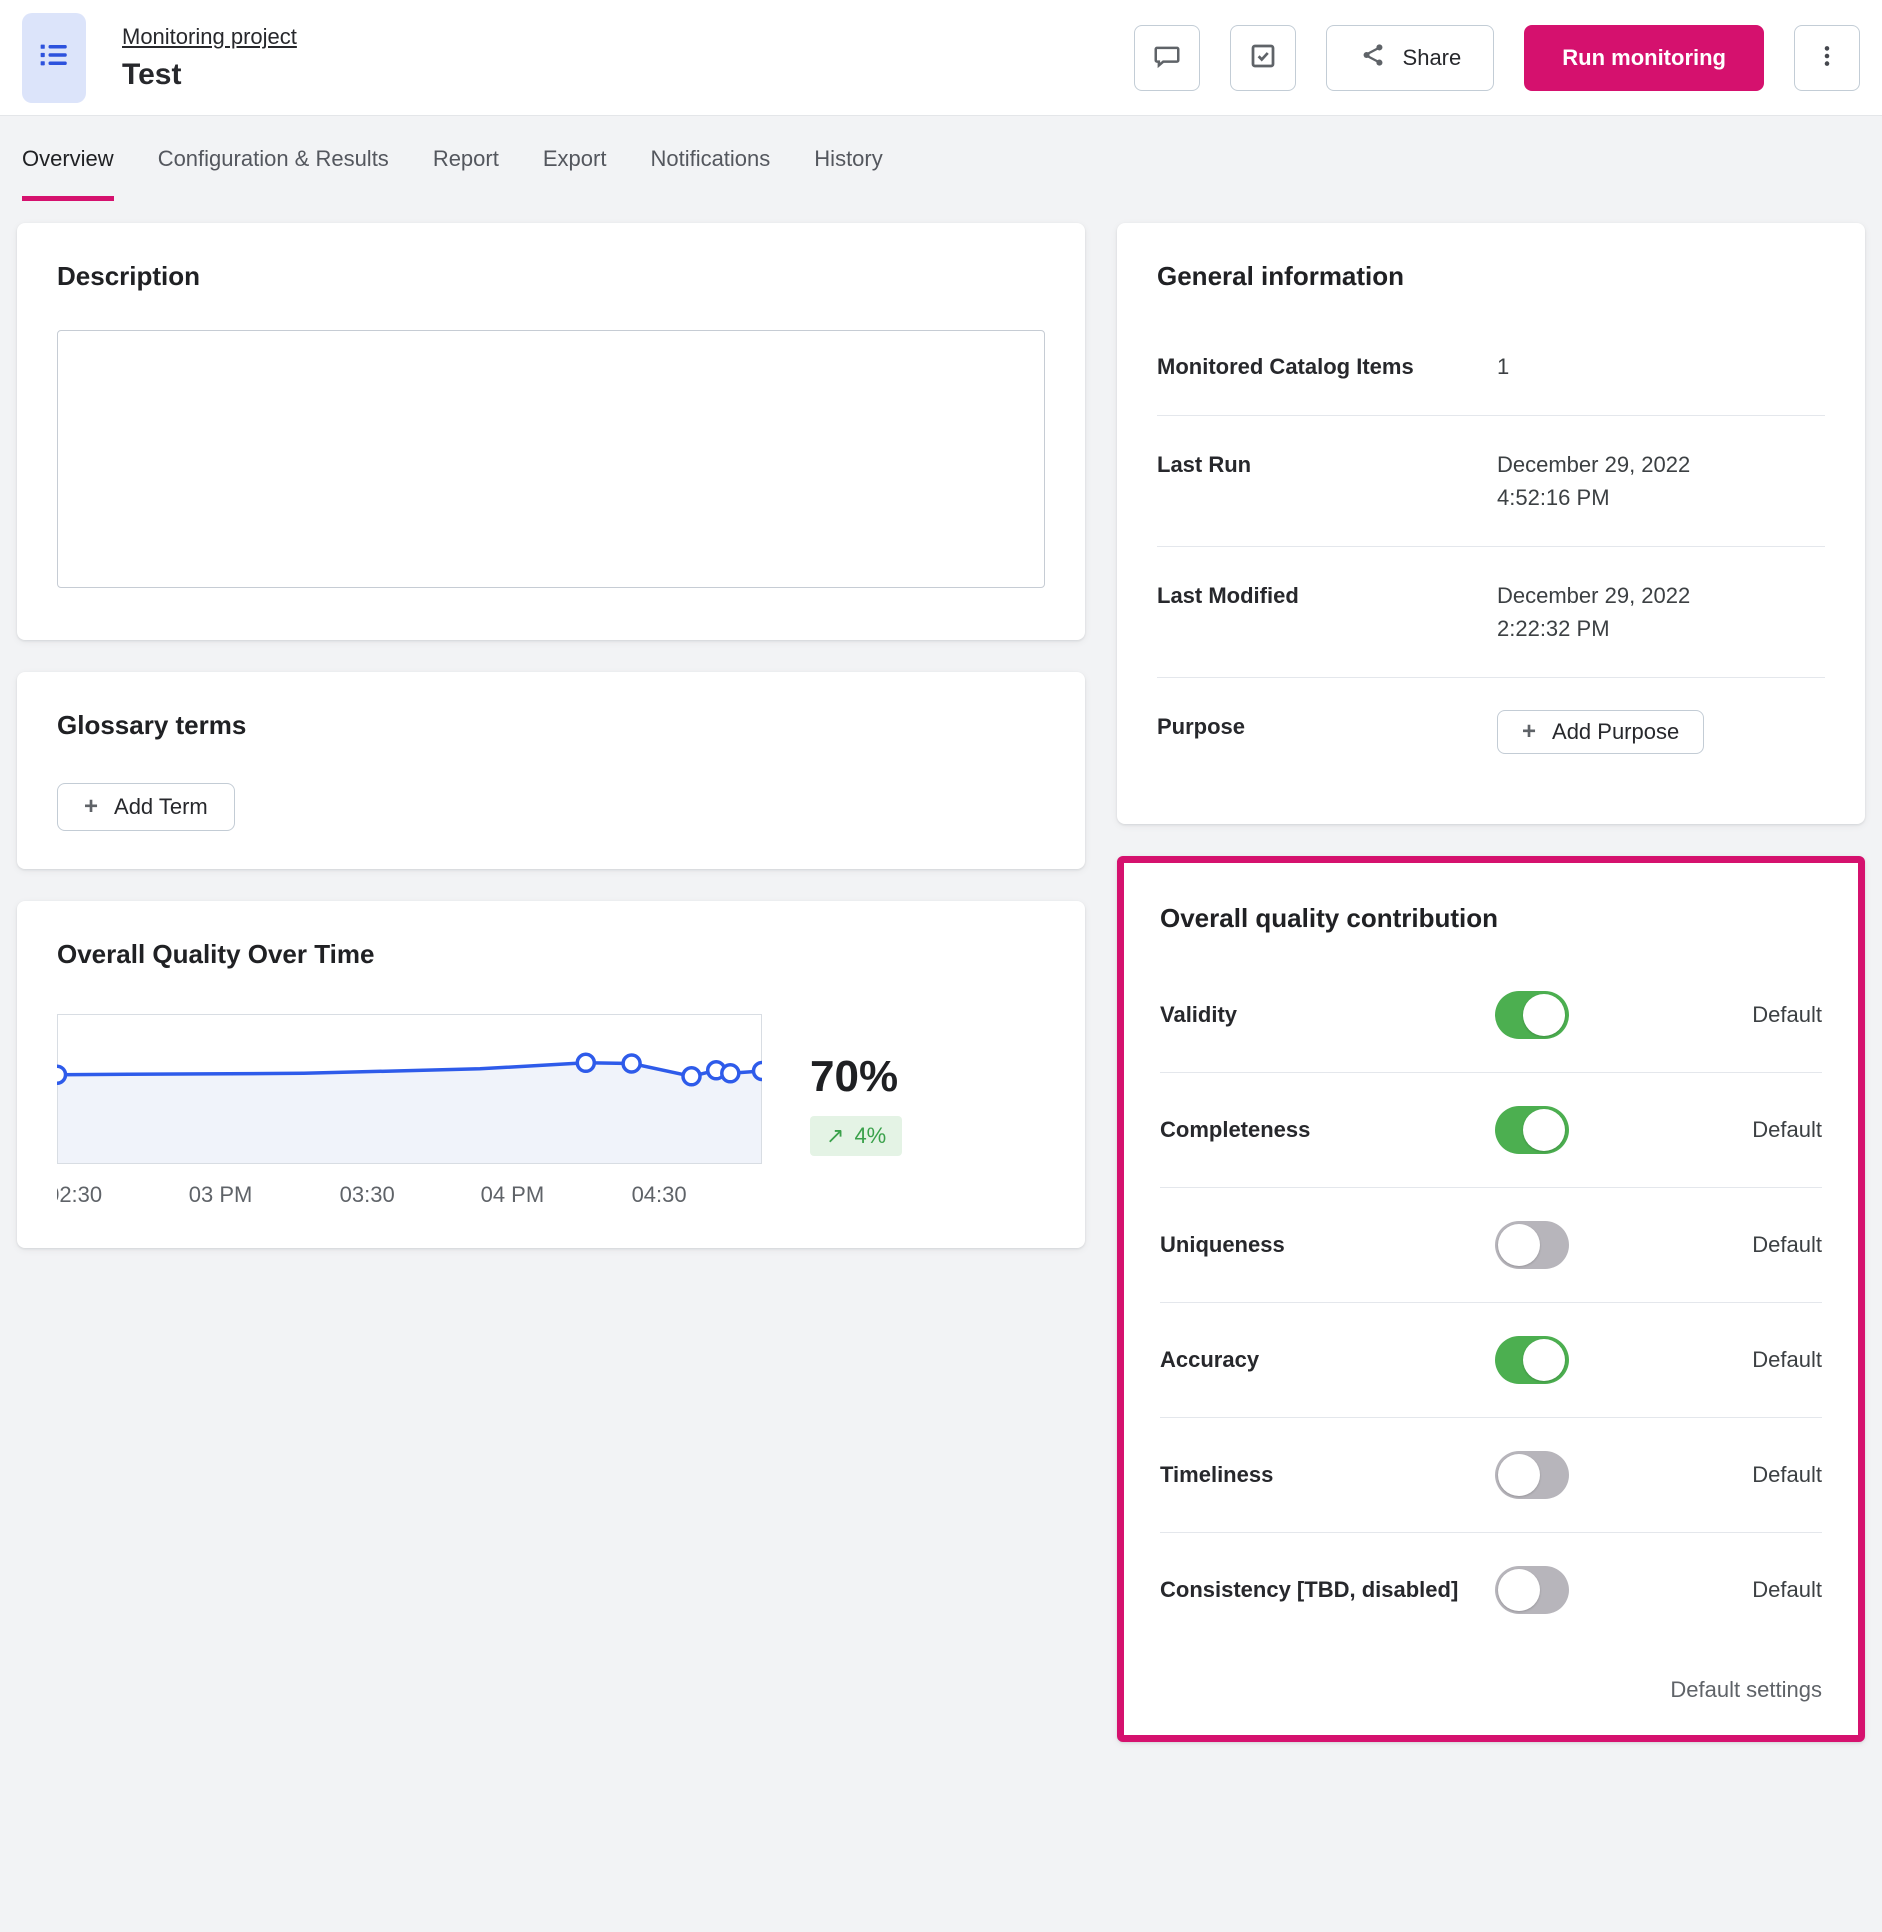 This screenshot has height=1932, width=1882. I want to click on glossary-terms-title: Glossary terms, so click(152, 725).